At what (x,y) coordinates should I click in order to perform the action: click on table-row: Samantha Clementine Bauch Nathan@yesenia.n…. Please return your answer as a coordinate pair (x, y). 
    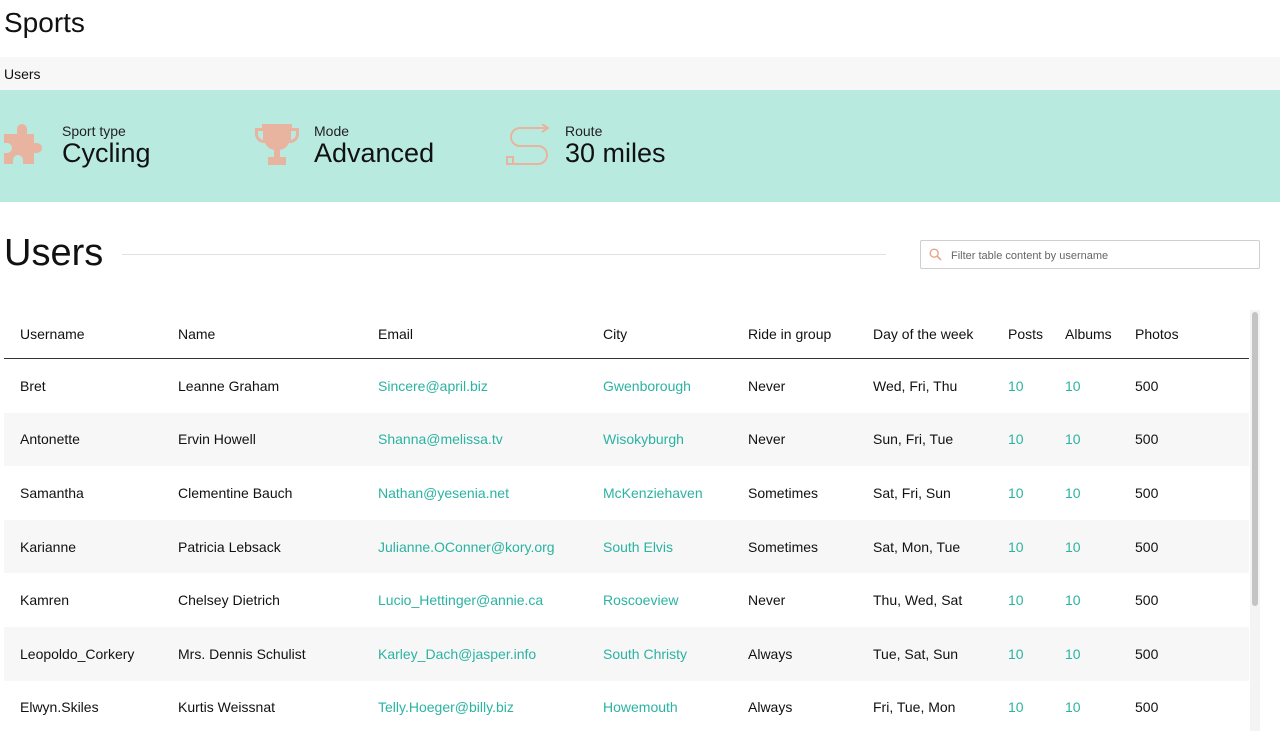
    Looking at the image, I should click on (626, 493).